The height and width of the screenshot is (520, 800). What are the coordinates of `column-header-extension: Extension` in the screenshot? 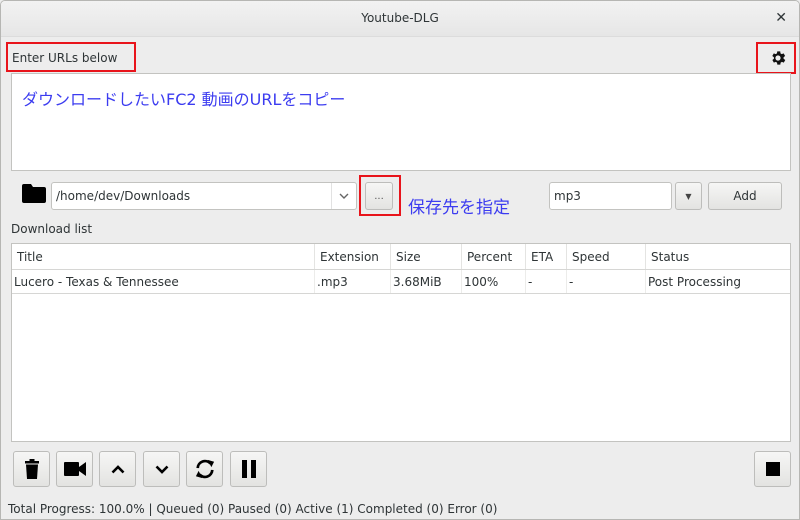 It's located at (353, 256).